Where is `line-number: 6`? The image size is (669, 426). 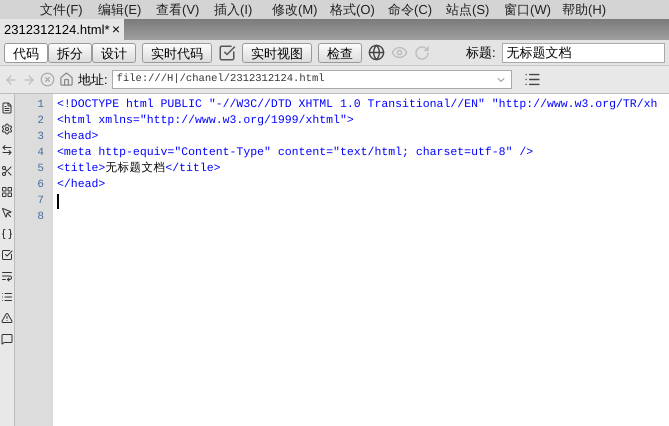
line-number: 6 is located at coordinates (40, 185).